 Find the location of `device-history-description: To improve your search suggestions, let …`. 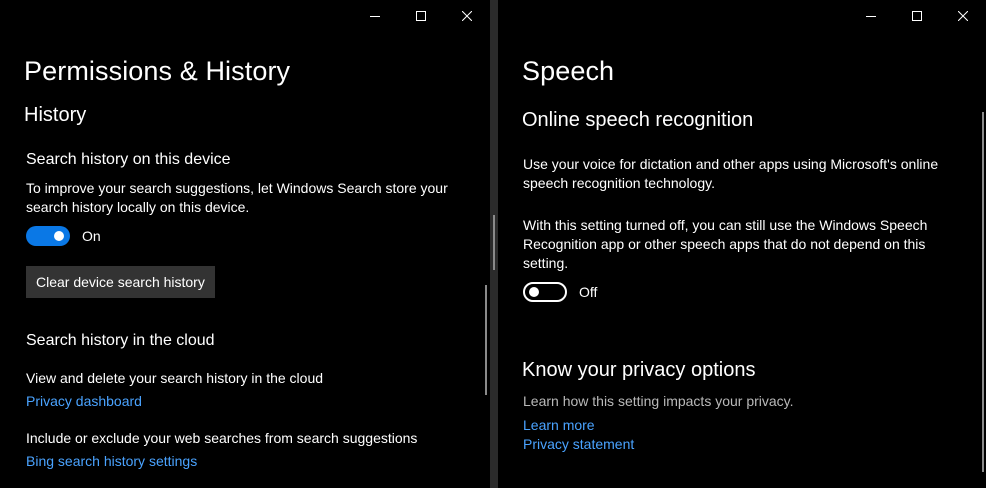

device-history-description: To improve your search suggestions, let … is located at coordinates (237, 197).